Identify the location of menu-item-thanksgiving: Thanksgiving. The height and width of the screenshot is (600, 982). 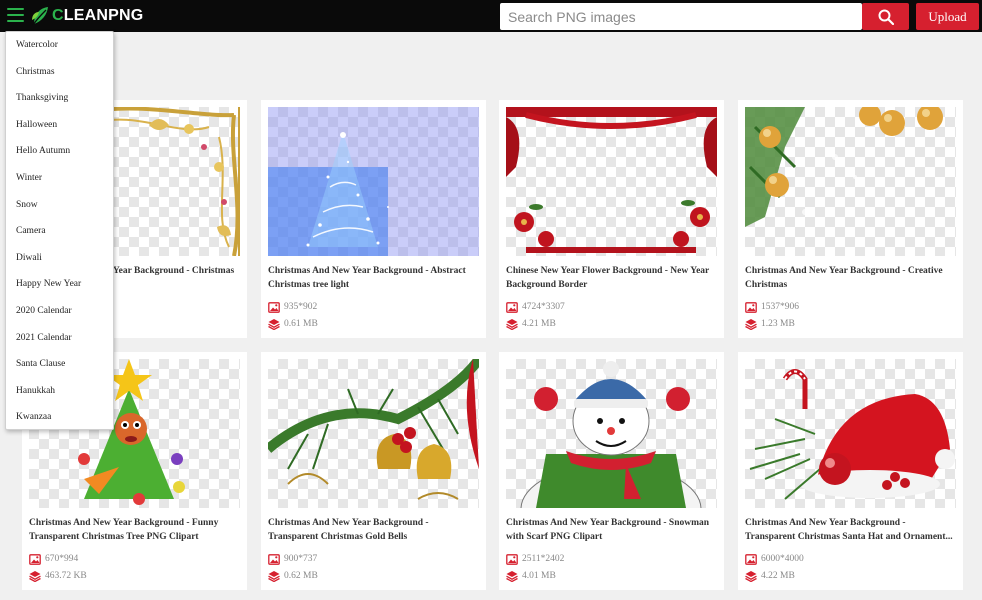
(42, 98).